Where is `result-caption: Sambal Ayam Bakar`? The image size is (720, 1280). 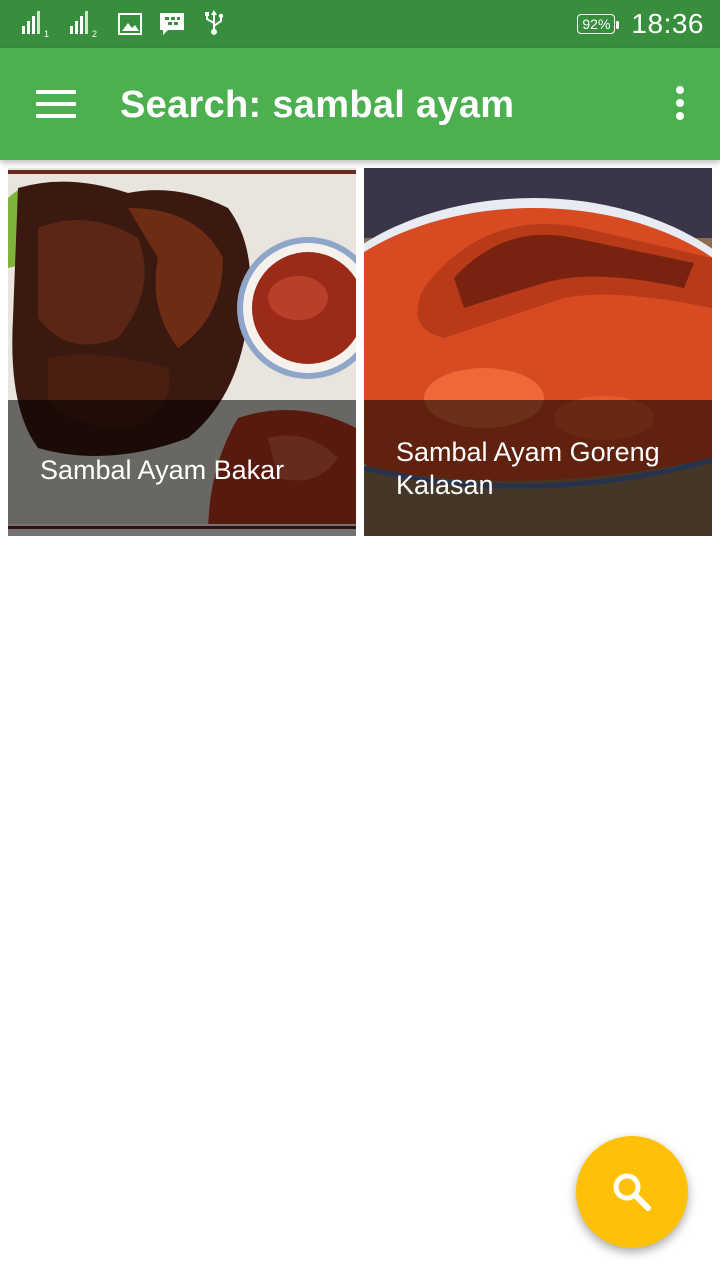
result-caption: Sambal Ayam Bakar is located at coordinates (182, 468).